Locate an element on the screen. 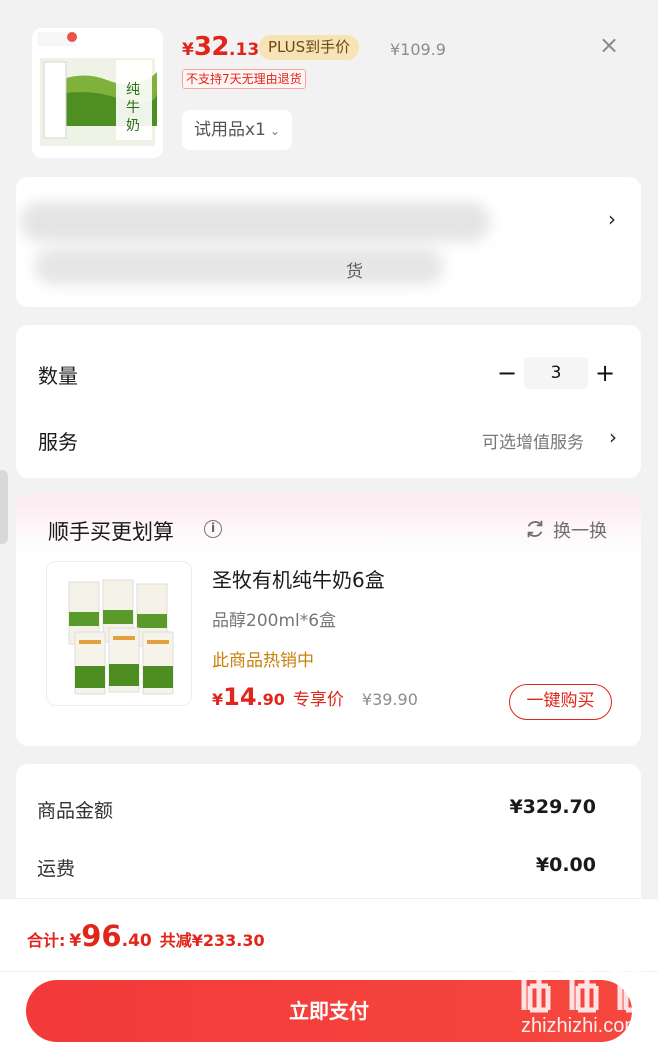 The height and width of the screenshot is (1046, 658). hot-selling-label: 此商品热销中 is located at coordinates (263, 661).